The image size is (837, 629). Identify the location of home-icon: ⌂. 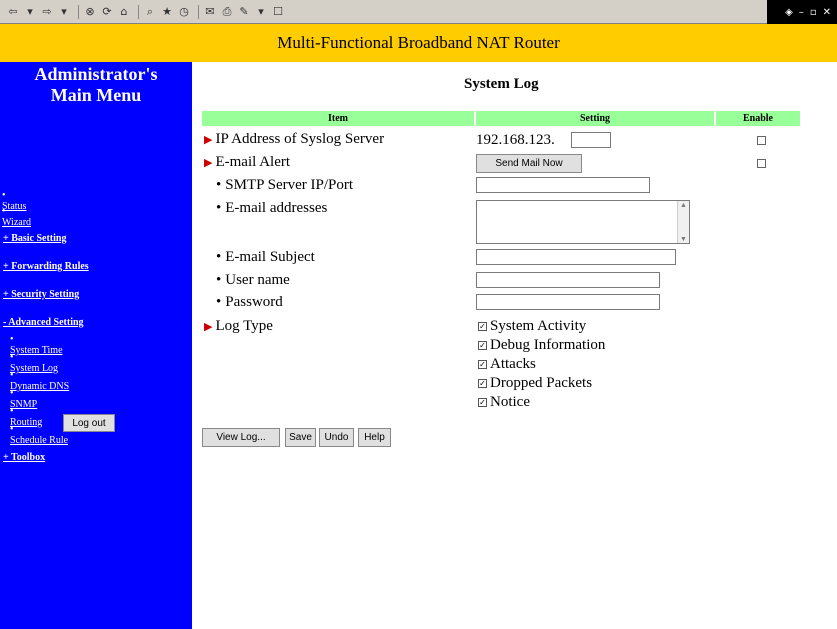
(124, 12).